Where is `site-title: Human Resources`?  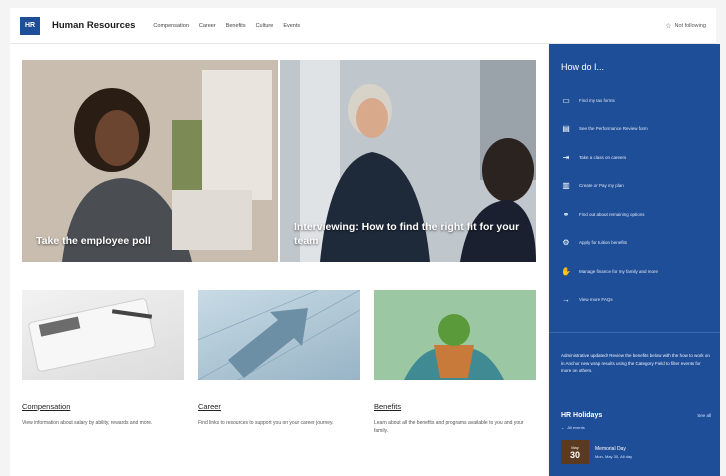 site-title: Human Resources is located at coordinates (93, 25).